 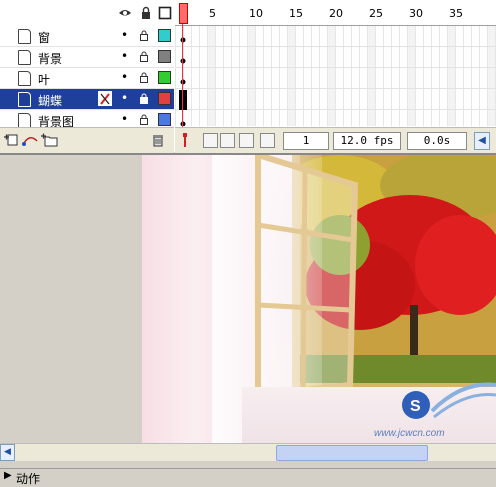 What do you see at coordinates (87, 13) in the screenshot?
I see `layer-header` at bounding box center [87, 13].